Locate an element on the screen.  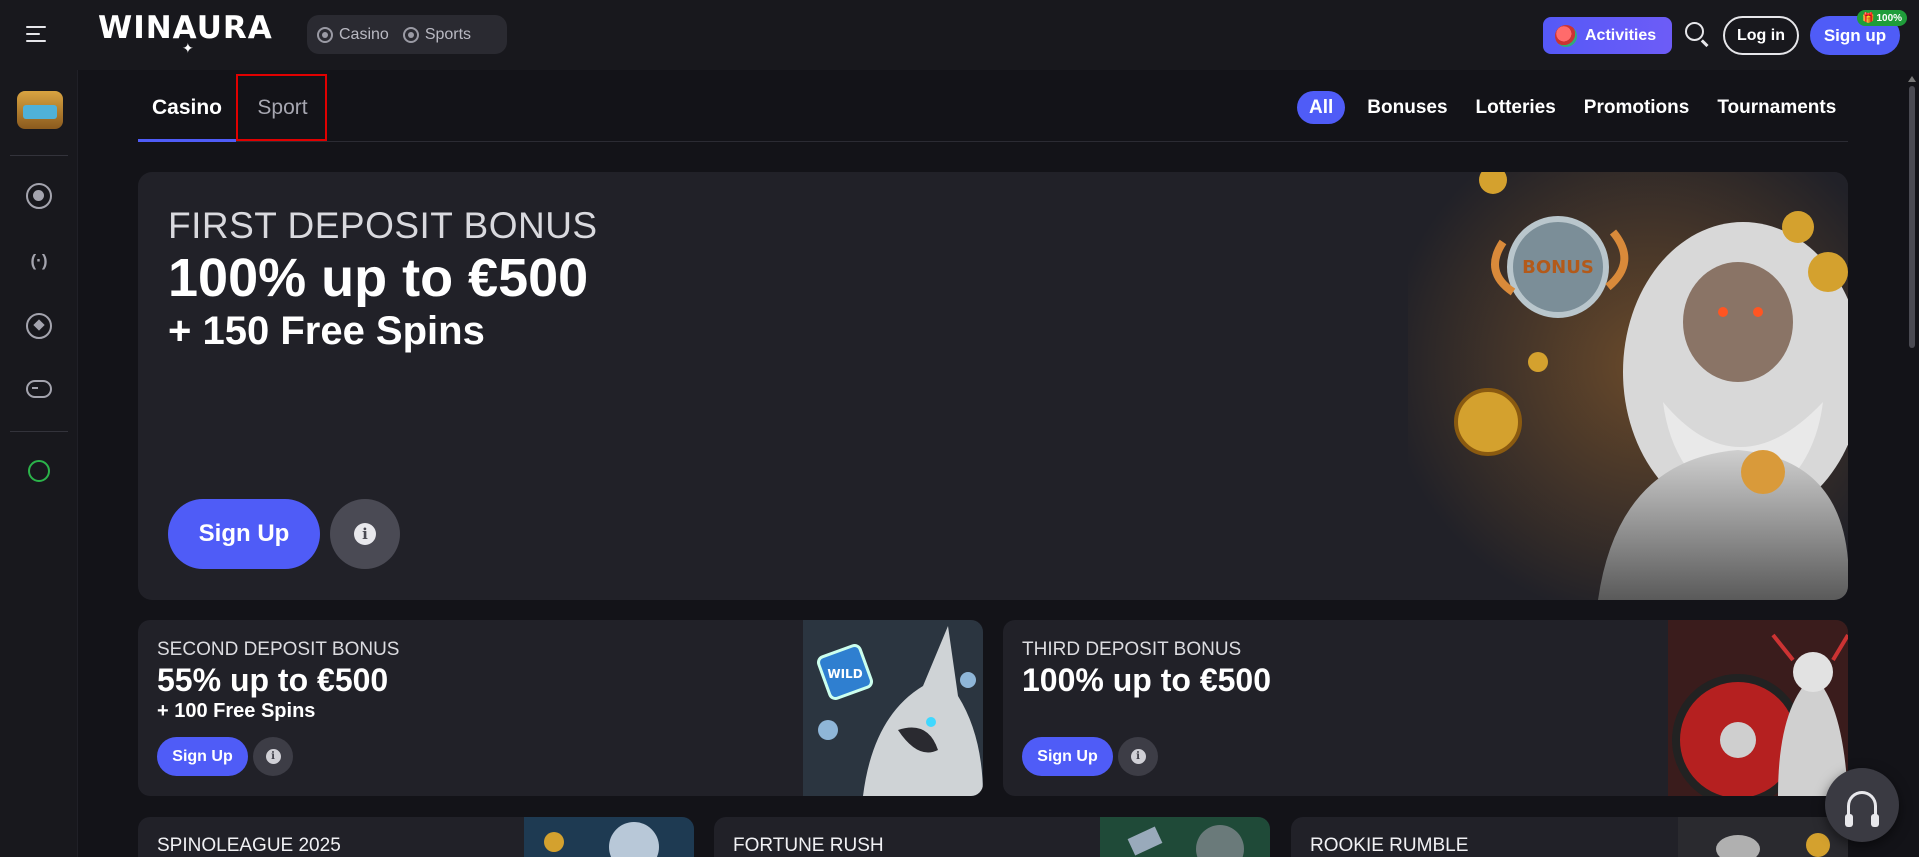
tab-casino: Casino is located at coordinates (187, 108).